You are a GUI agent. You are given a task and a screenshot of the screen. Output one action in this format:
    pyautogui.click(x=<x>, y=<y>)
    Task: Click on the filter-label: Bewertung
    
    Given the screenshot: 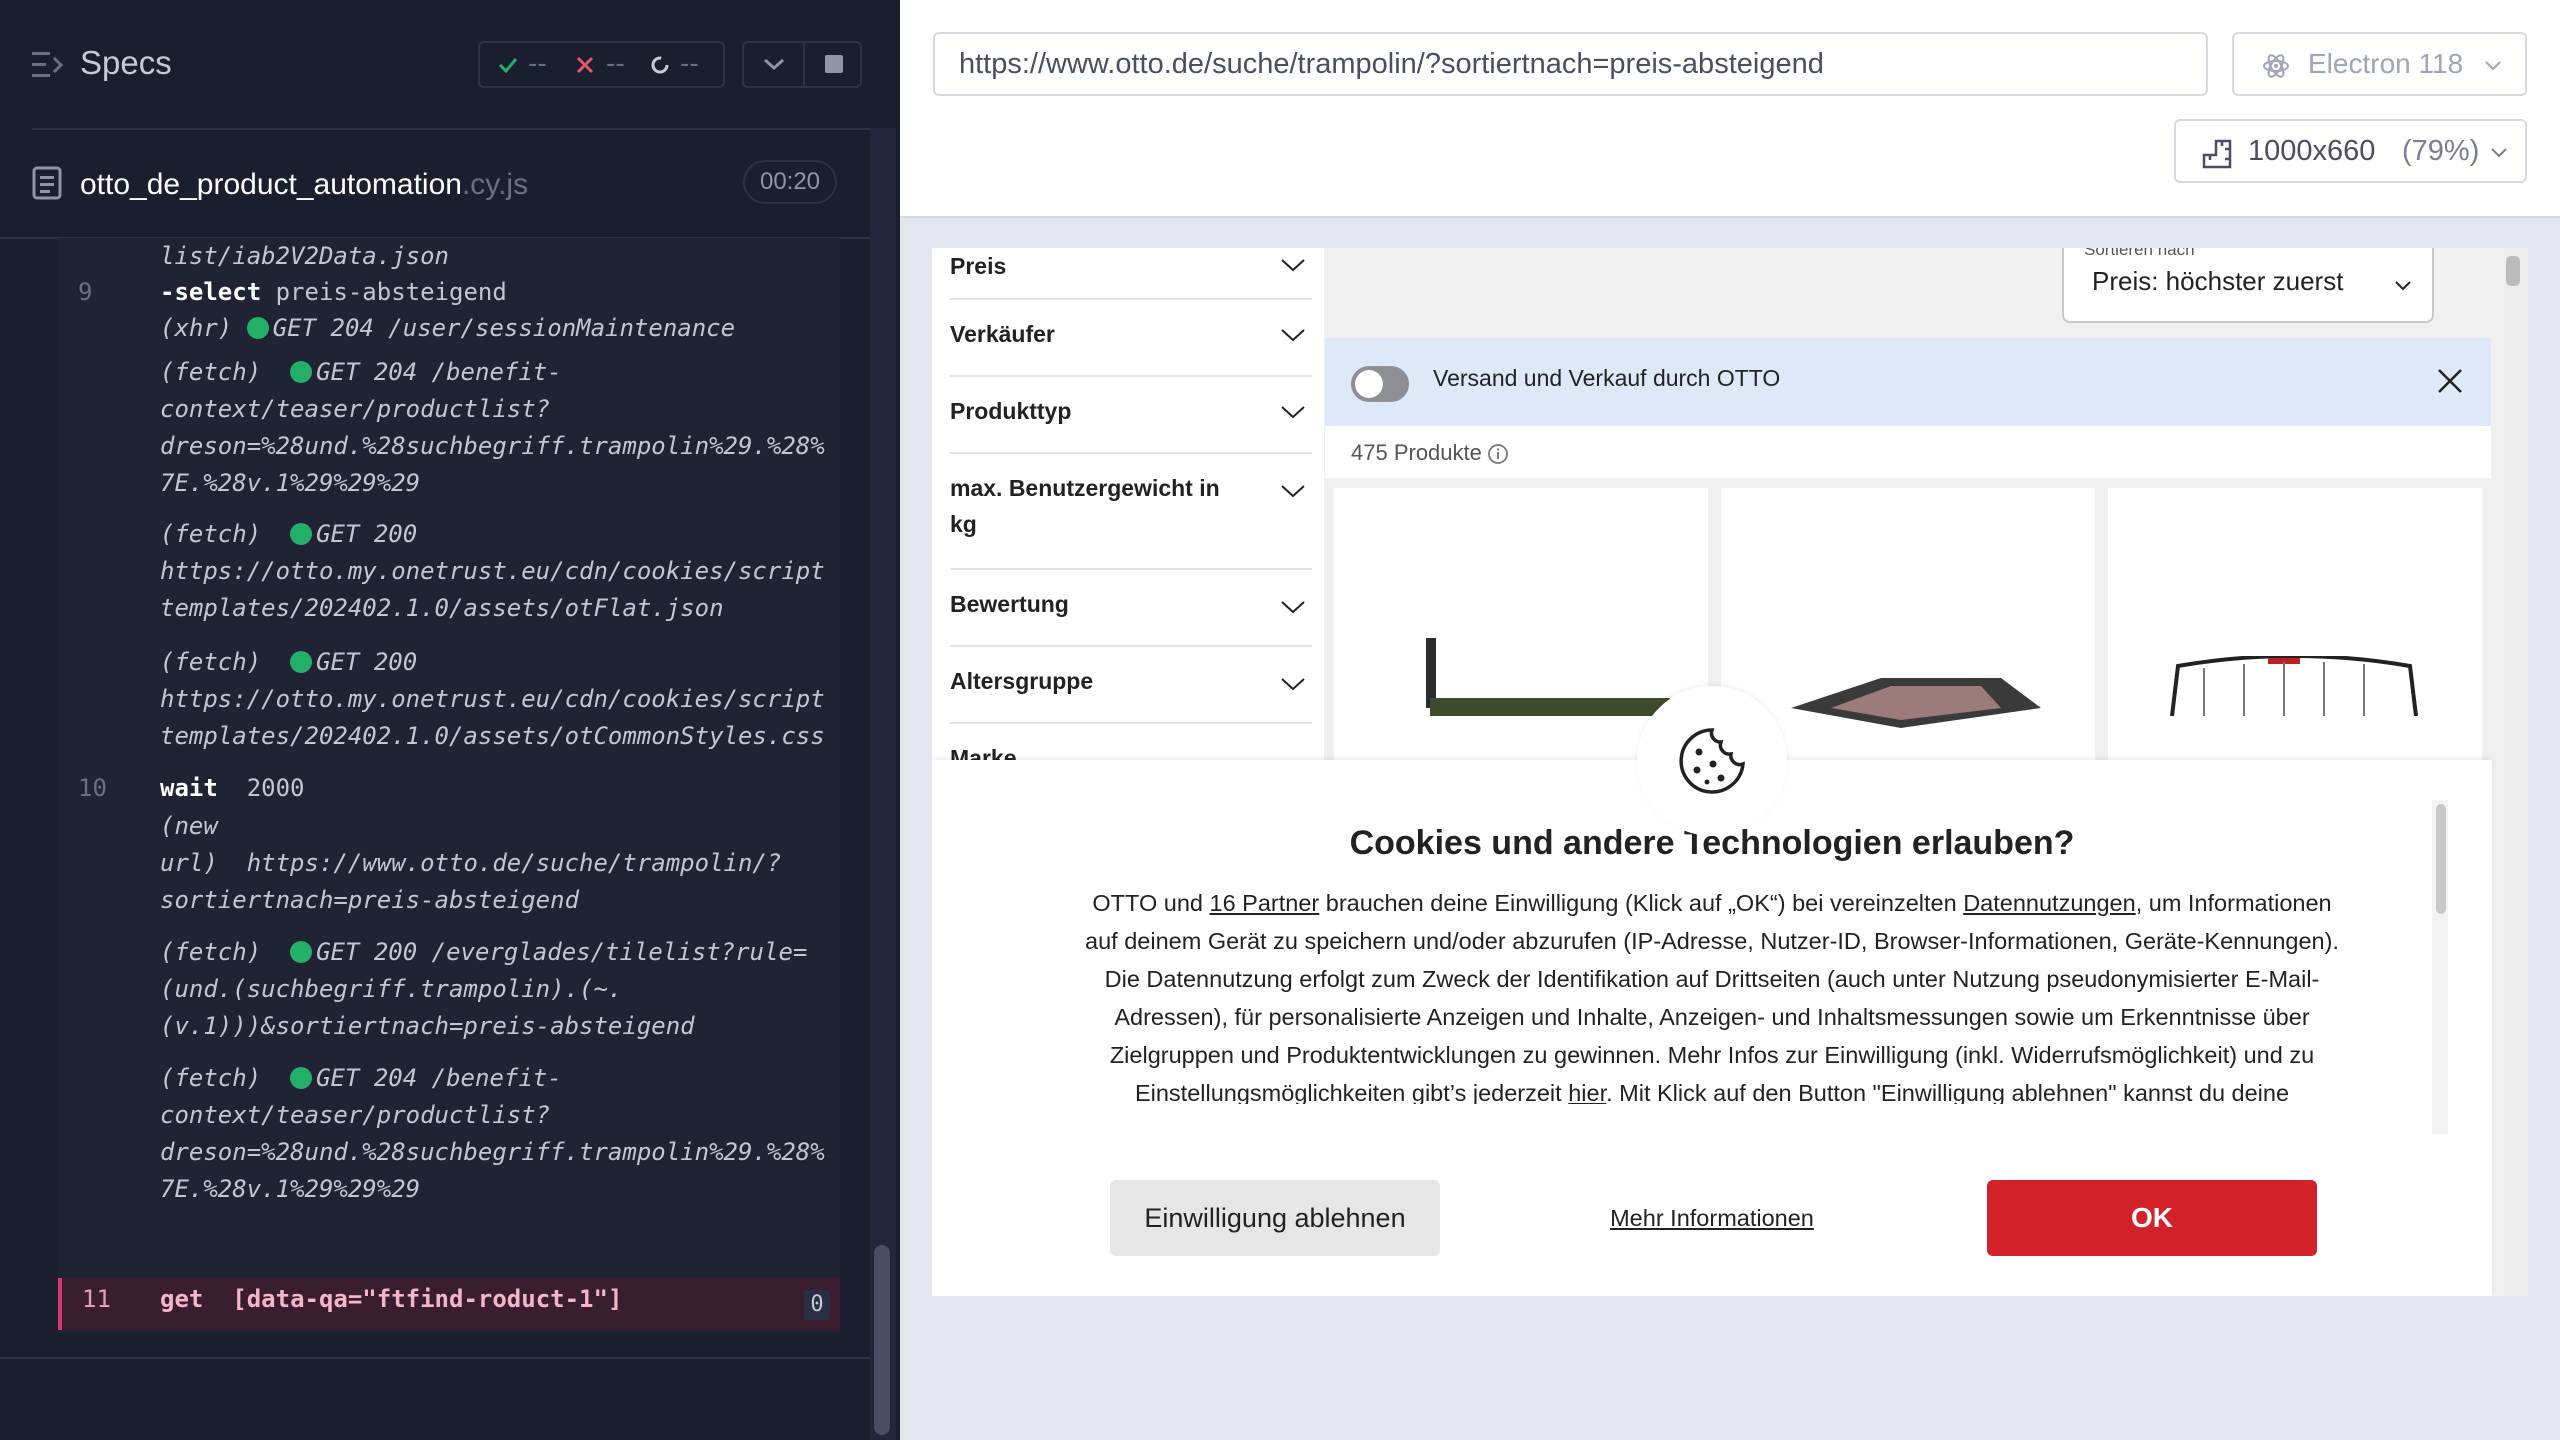 What is the action you would take?
    pyautogui.click(x=1009, y=604)
    